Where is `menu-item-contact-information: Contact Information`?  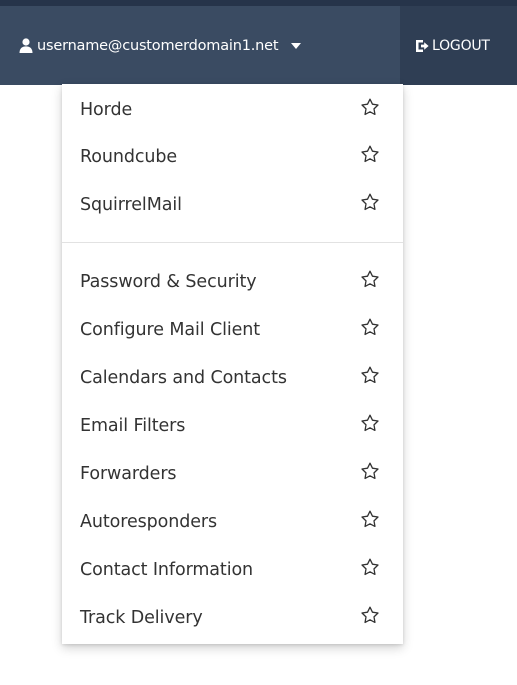 menu-item-contact-information: Contact Information is located at coordinates (232, 570).